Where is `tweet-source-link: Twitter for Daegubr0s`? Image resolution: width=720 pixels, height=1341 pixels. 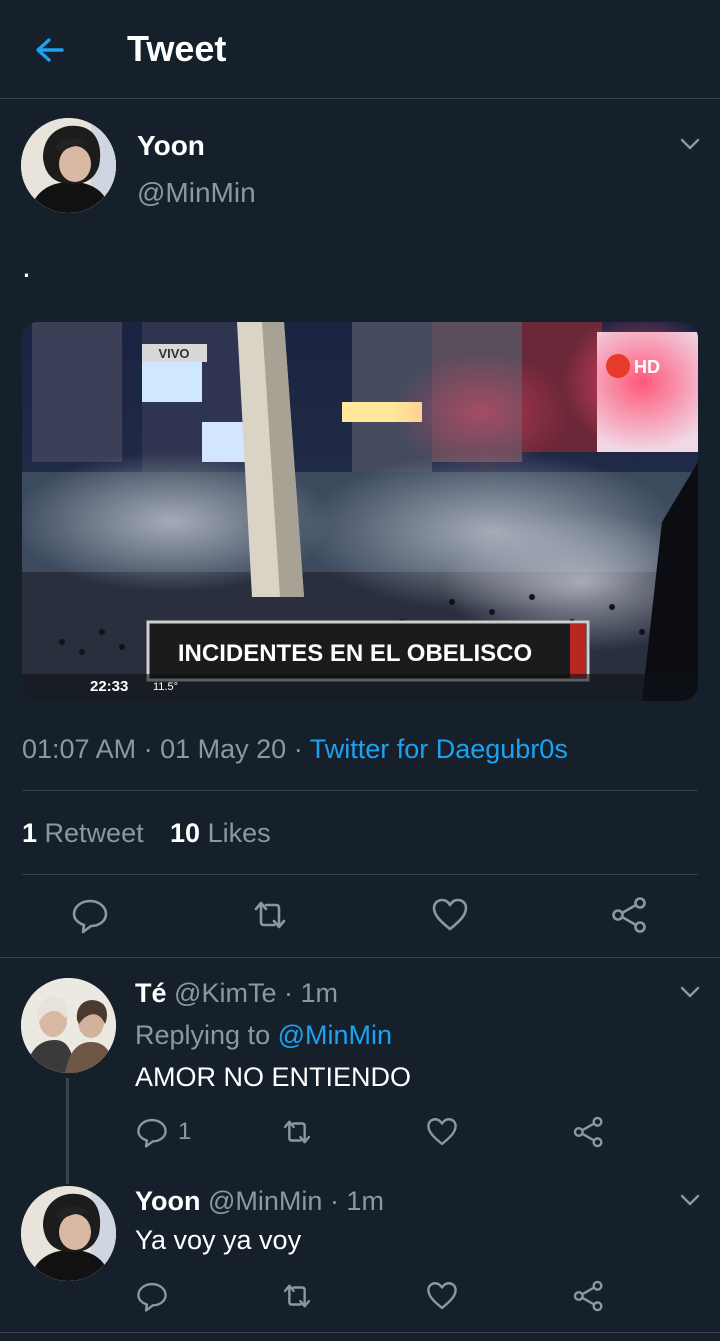
tweet-source-link: Twitter for Daegubr0s is located at coordinates (439, 749).